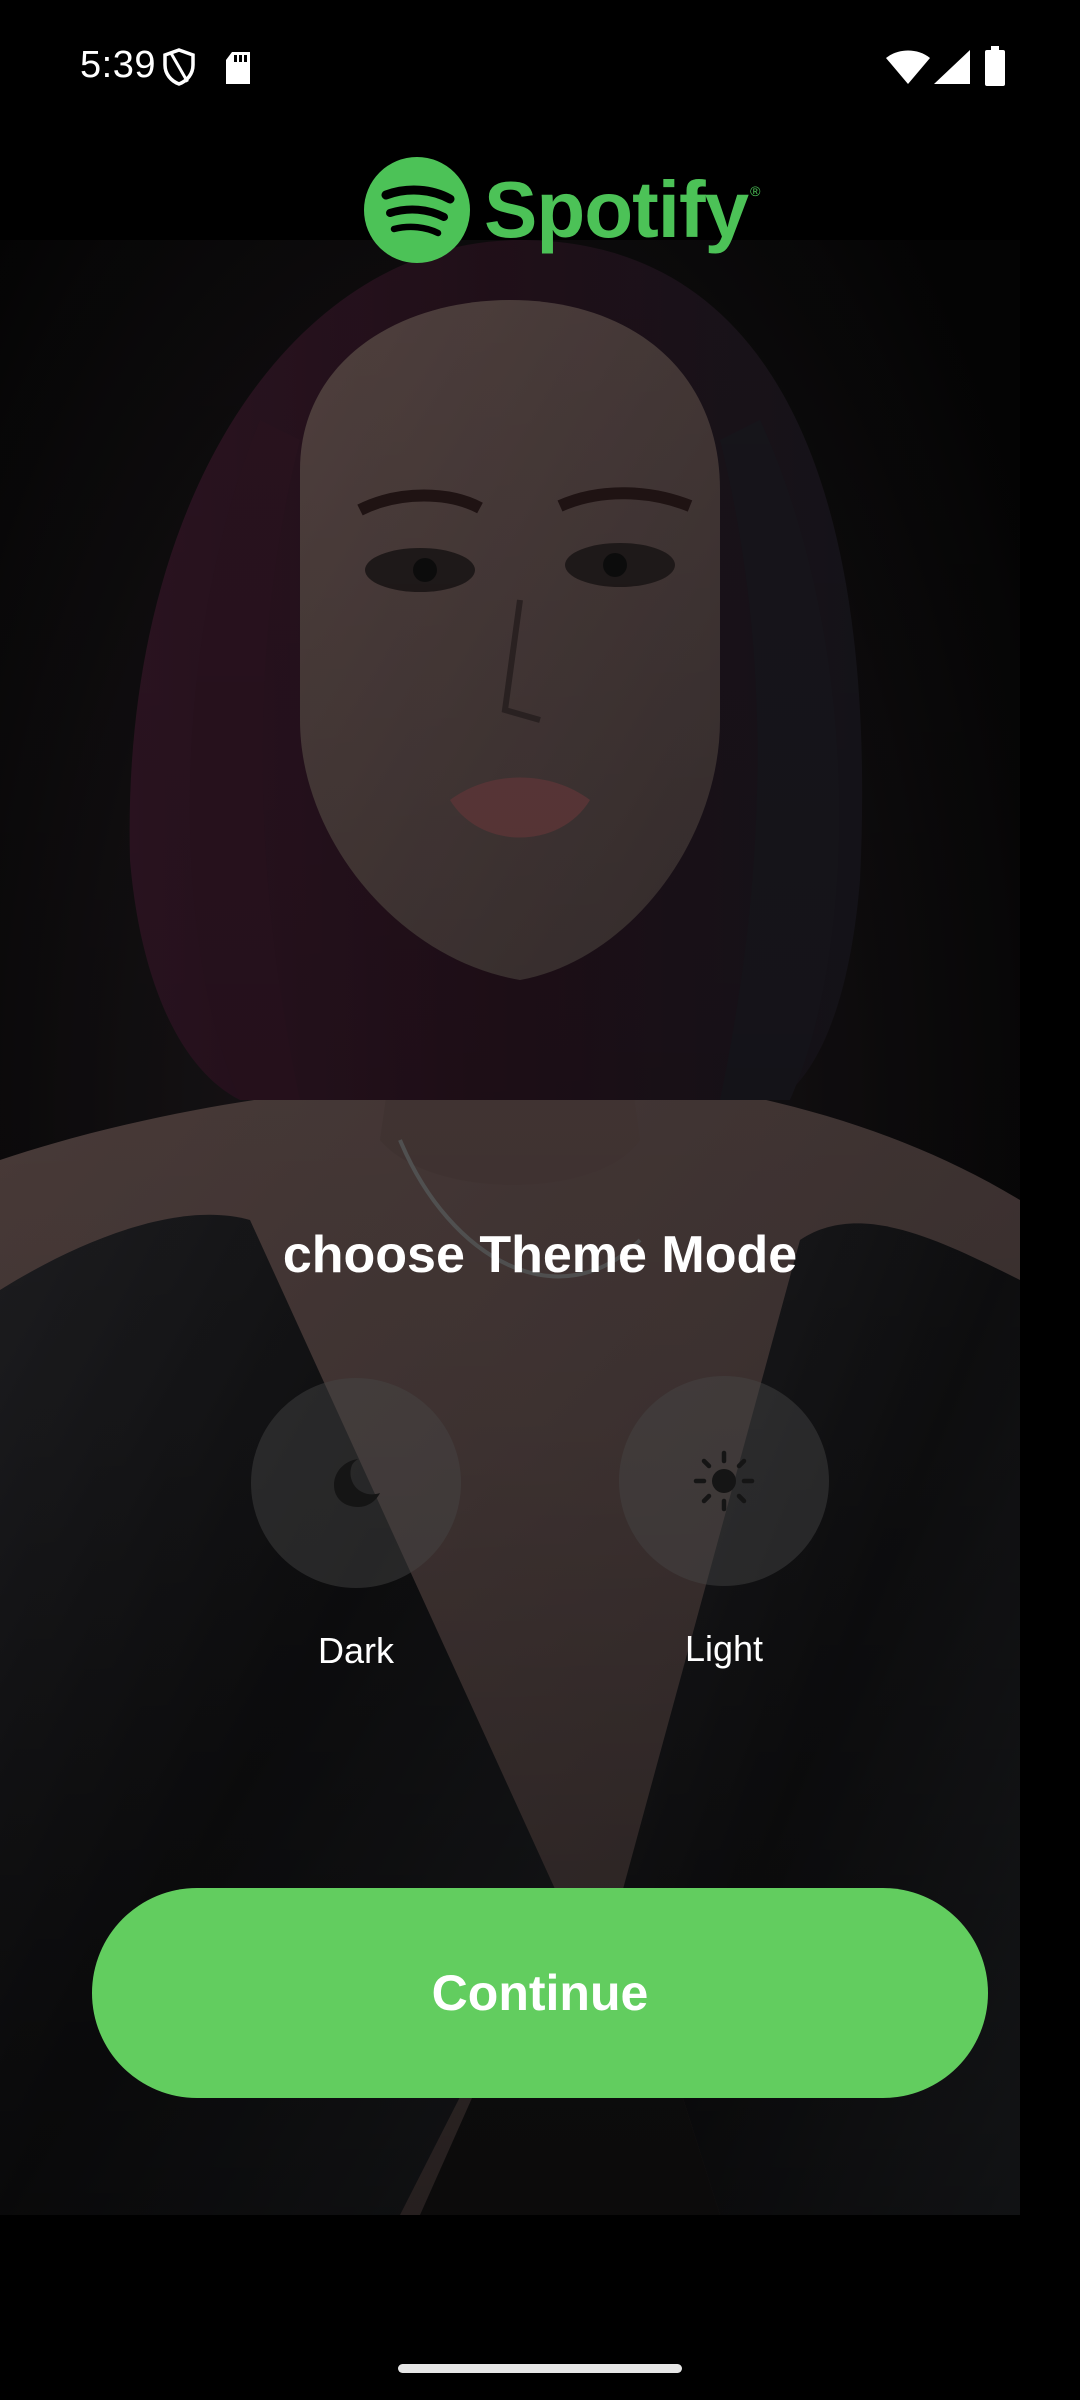 The height and width of the screenshot is (2400, 1080). Describe the element at coordinates (118, 65) in the screenshot. I see `status-time: 5:39` at that location.